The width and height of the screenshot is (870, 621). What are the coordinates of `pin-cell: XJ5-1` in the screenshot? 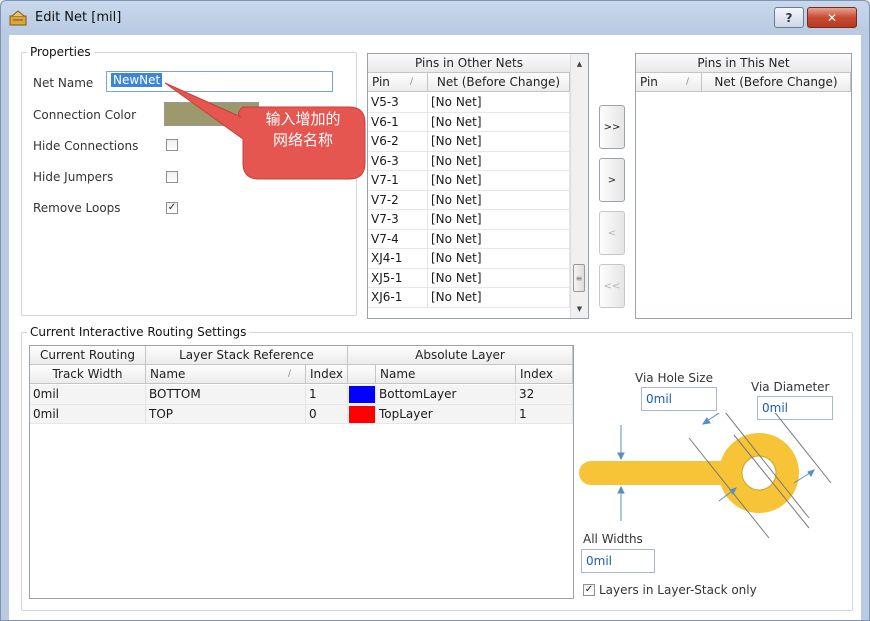 It's located at (398, 277).